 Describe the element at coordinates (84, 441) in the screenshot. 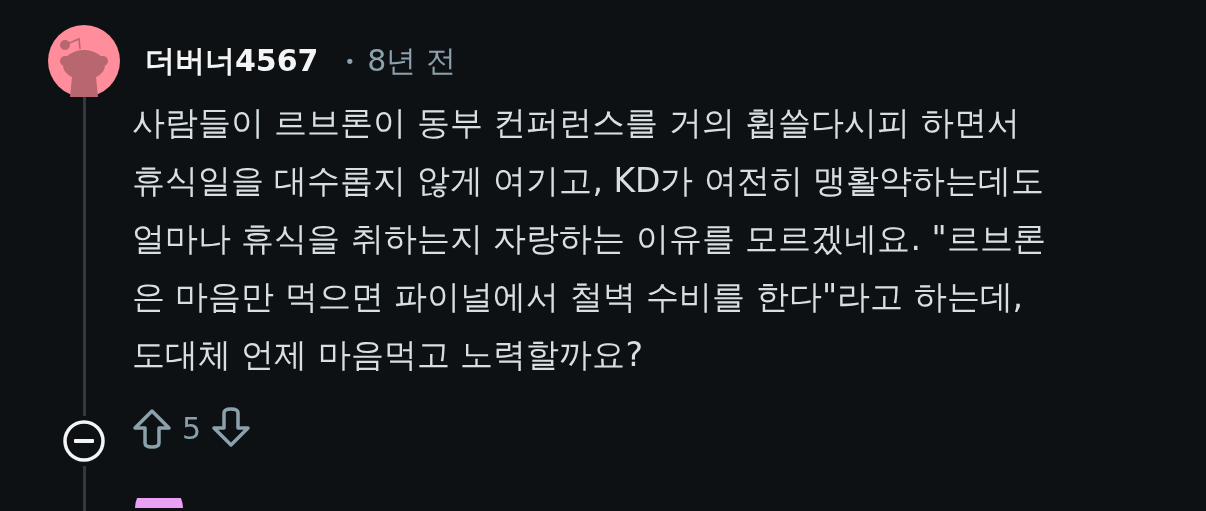

I see `collapse-icon` at that location.